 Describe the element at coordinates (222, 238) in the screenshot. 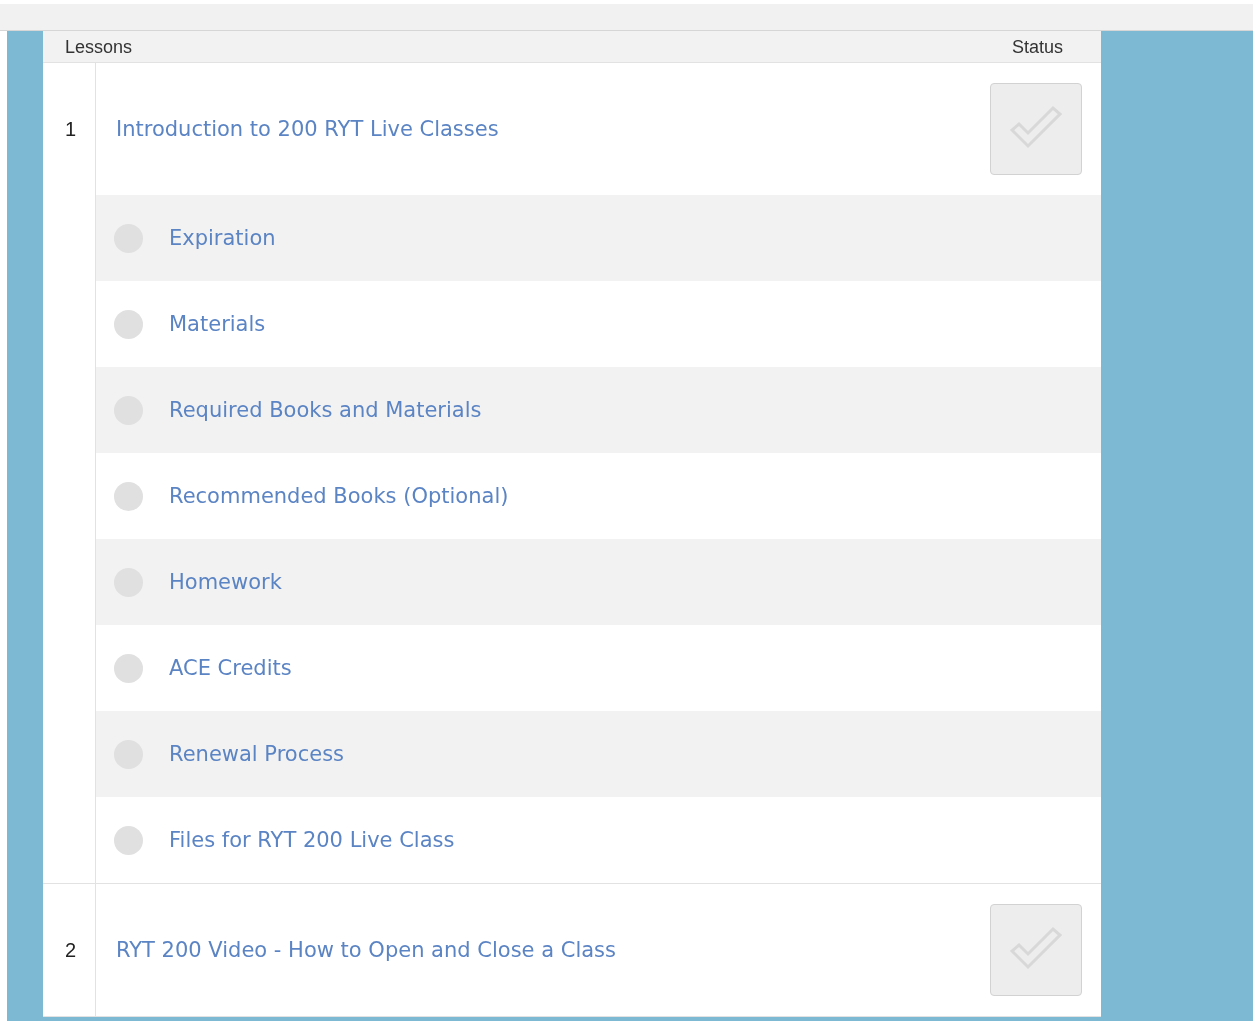

I see `topic-link: Expiration` at that location.